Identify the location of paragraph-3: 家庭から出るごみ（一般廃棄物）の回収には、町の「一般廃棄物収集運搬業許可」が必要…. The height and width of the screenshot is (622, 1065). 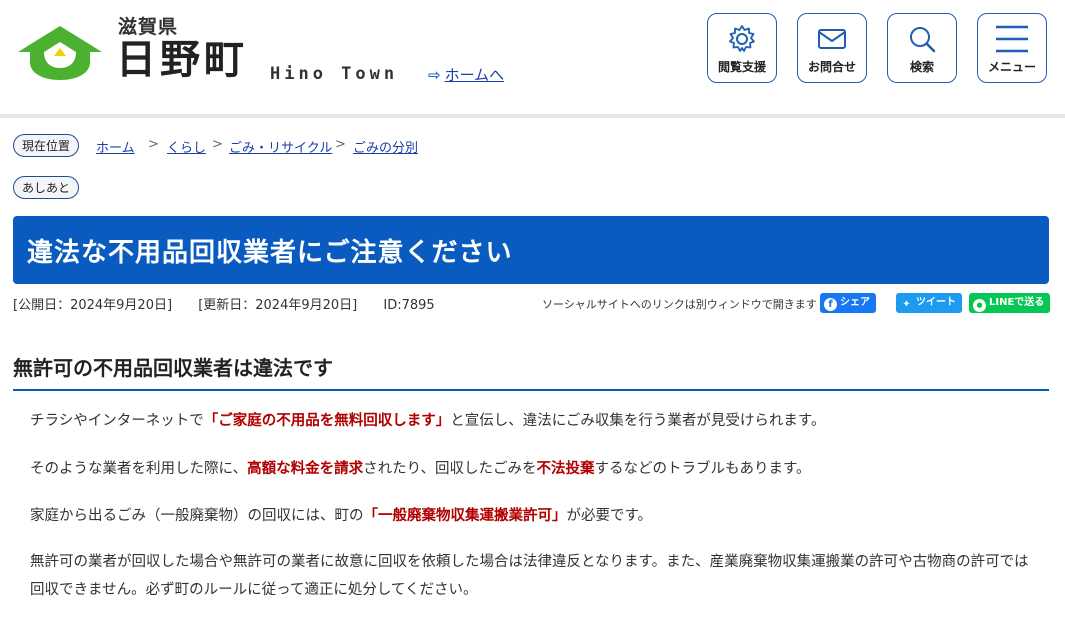
(341, 516).